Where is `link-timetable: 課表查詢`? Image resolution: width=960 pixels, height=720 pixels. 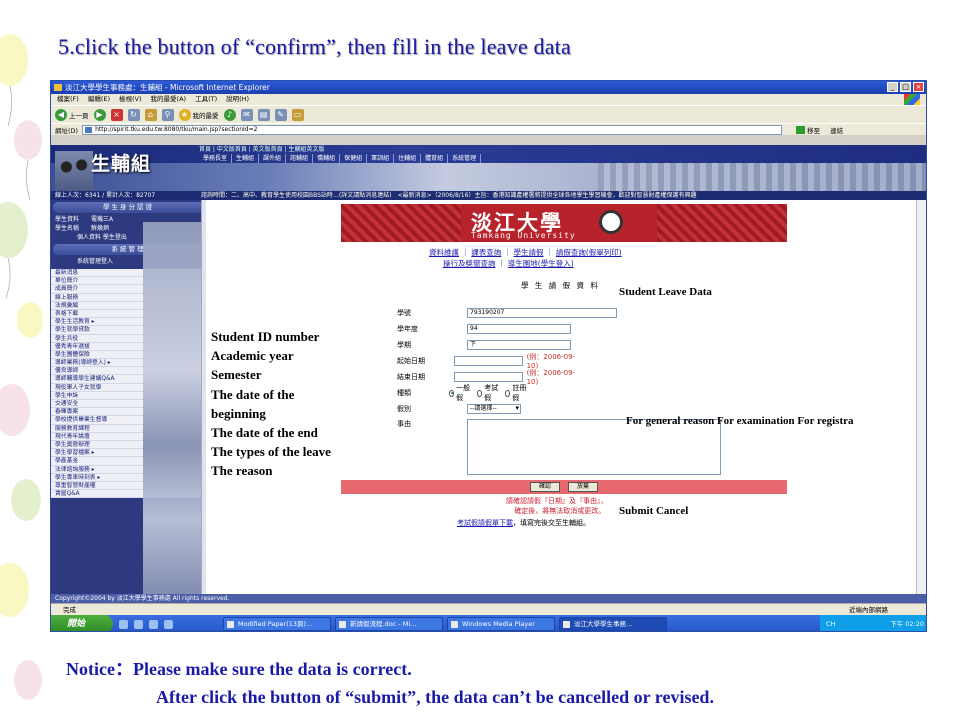 link-timetable: 課表查詢 is located at coordinates (486, 252).